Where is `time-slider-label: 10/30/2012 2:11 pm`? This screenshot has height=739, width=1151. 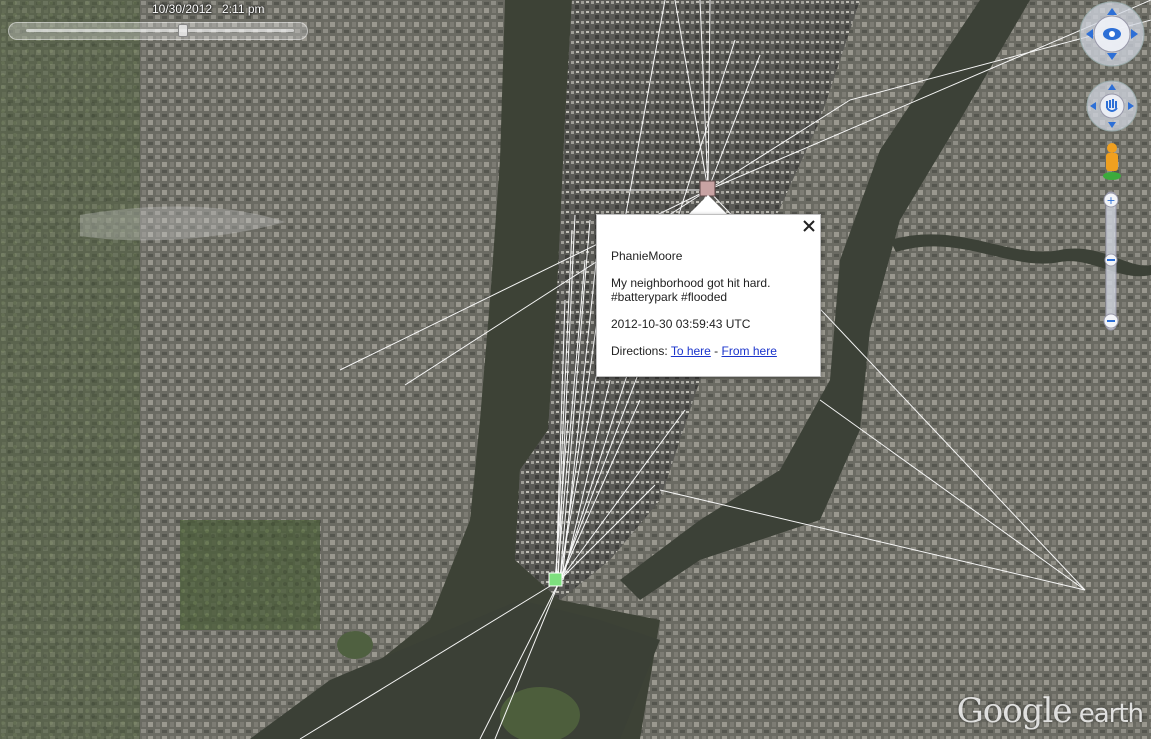
time-slider-label: 10/30/2012 2:11 pm is located at coordinates (208, 9).